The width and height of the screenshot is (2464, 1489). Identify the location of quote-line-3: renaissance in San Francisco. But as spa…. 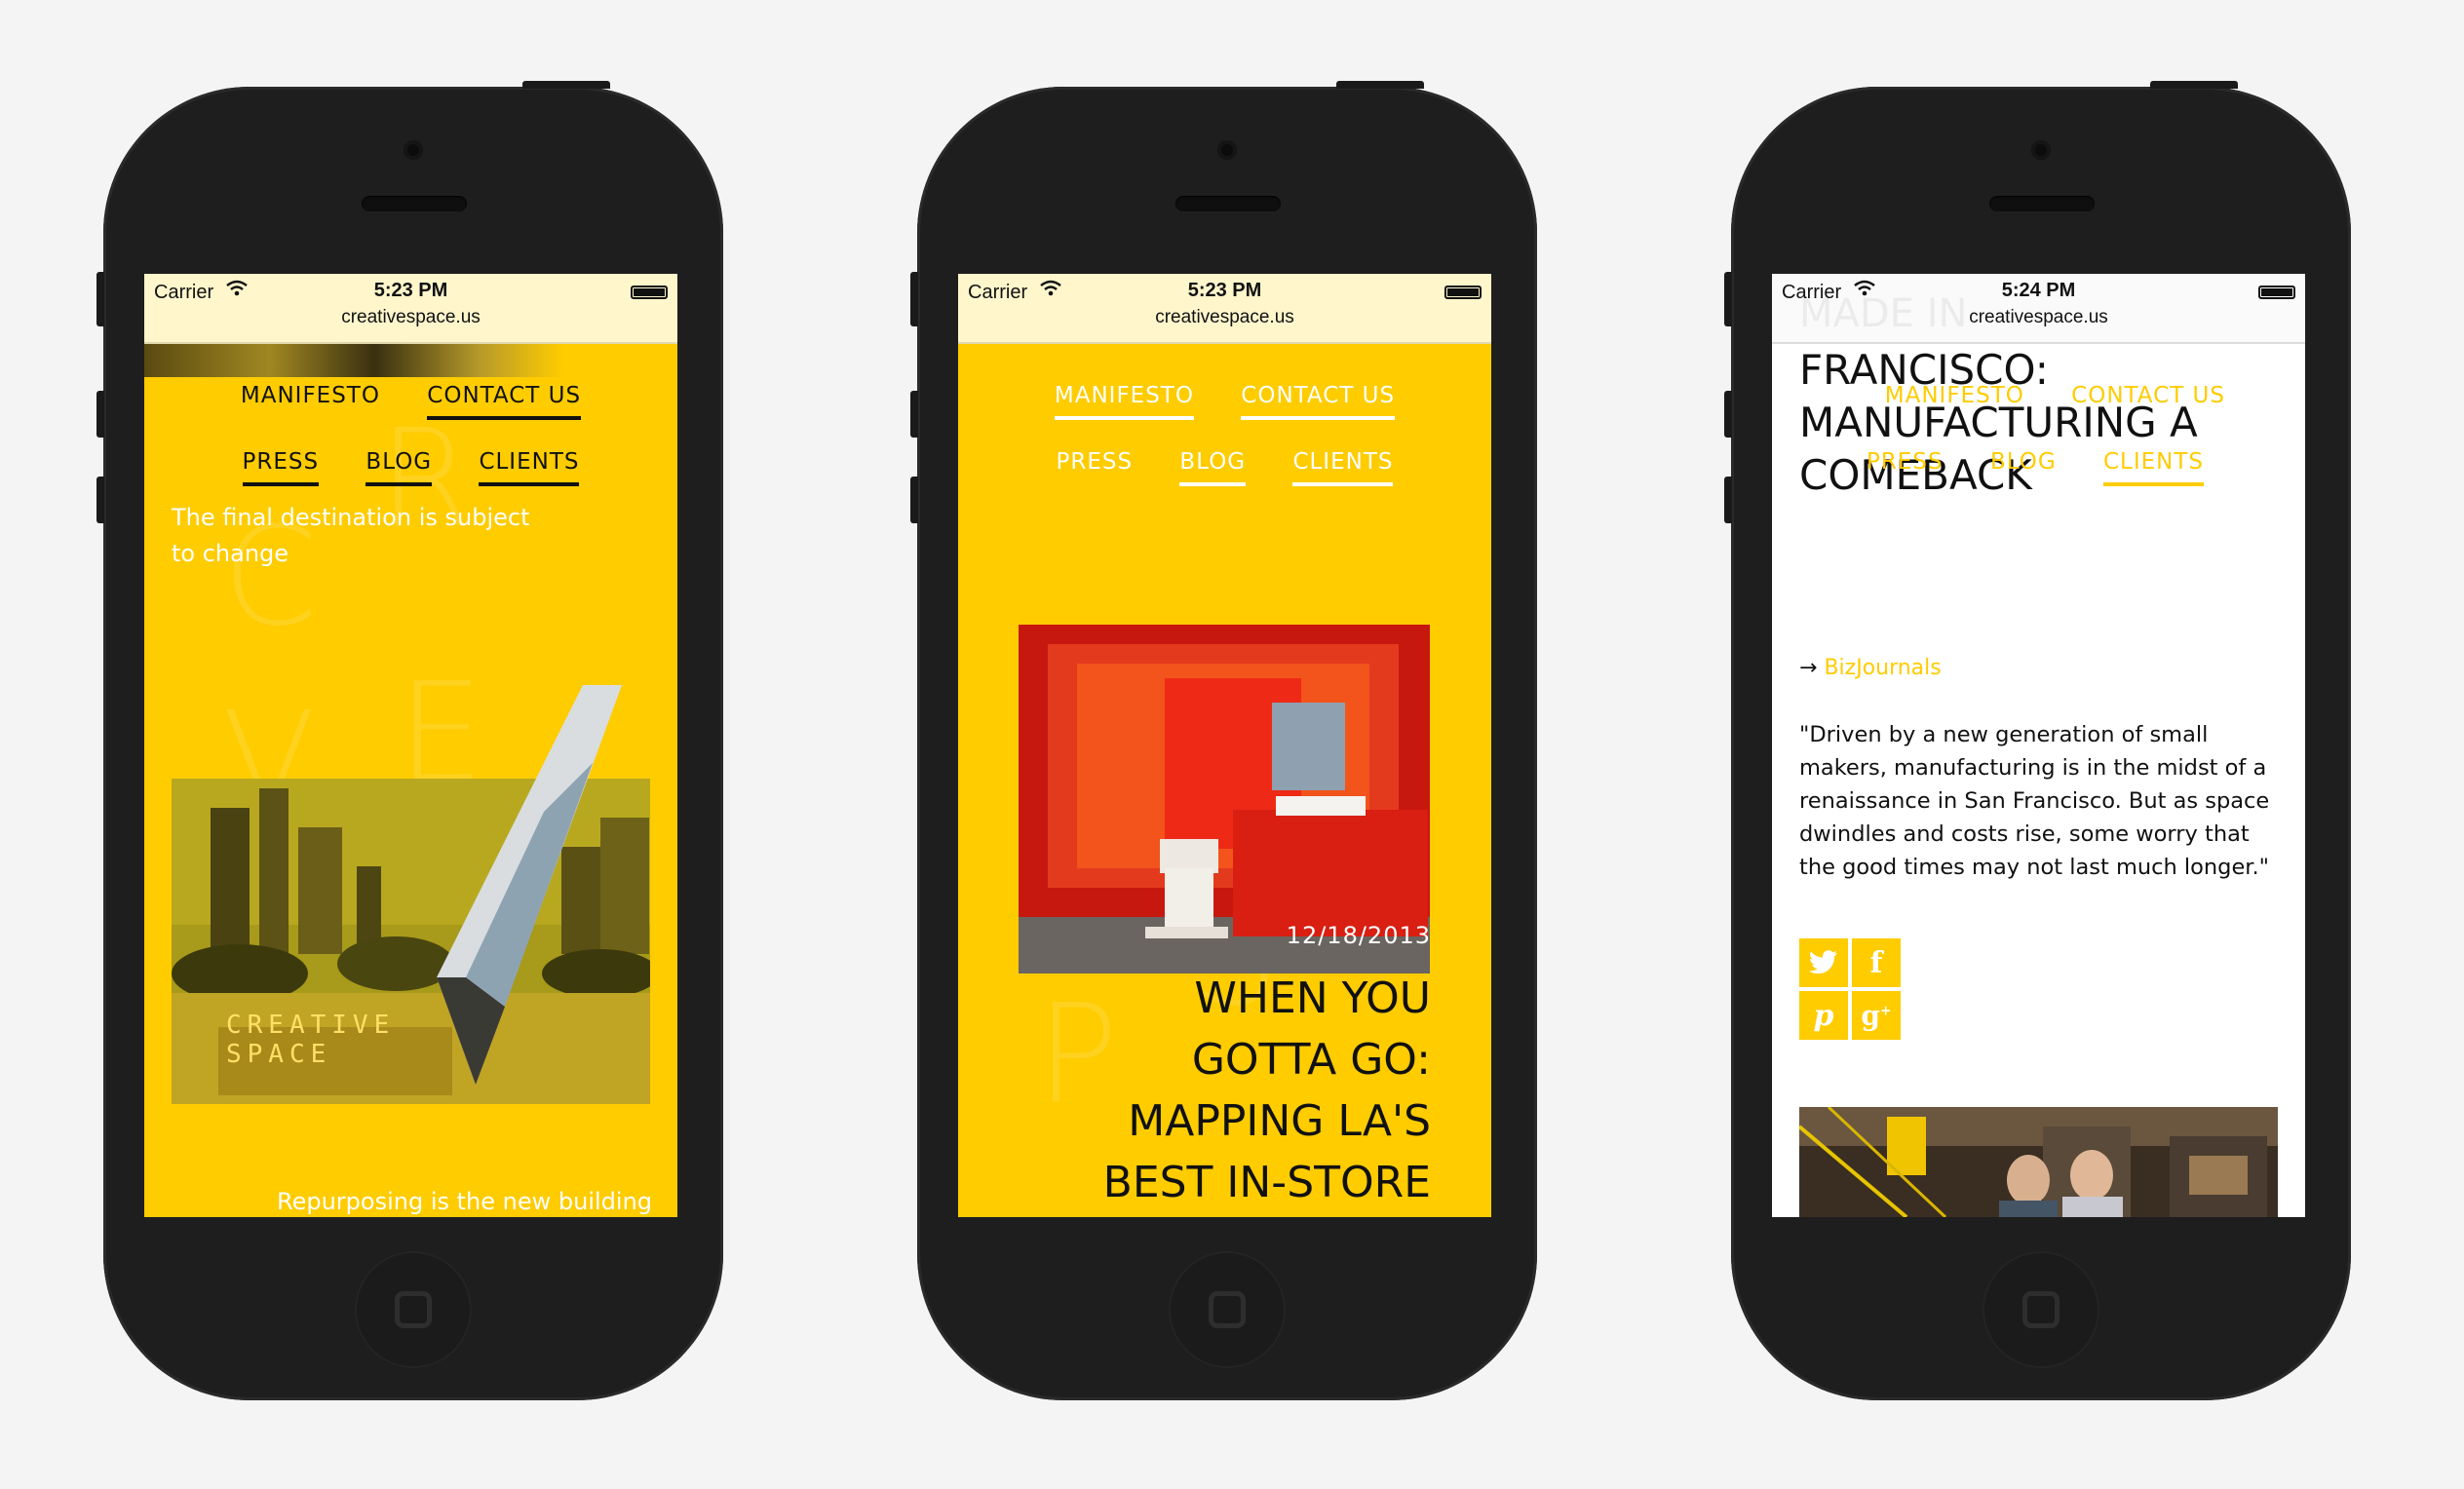
(2034, 801).